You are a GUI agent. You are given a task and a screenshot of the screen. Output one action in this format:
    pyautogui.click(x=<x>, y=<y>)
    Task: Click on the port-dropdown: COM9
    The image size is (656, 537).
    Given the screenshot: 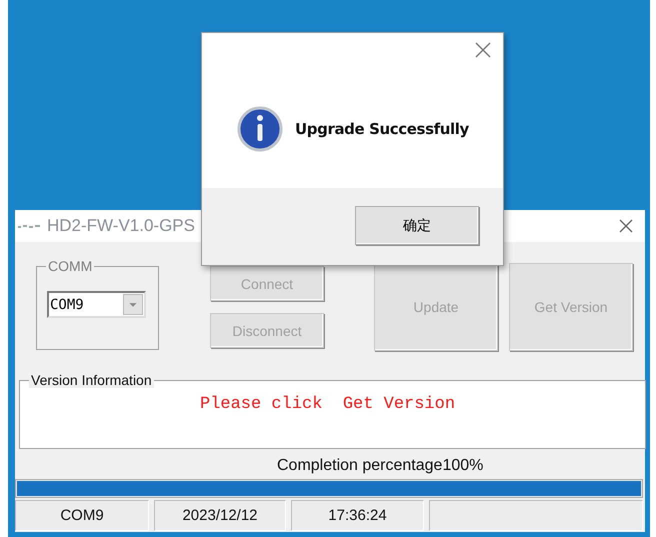 What is the action you would take?
    pyautogui.click(x=96, y=304)
    